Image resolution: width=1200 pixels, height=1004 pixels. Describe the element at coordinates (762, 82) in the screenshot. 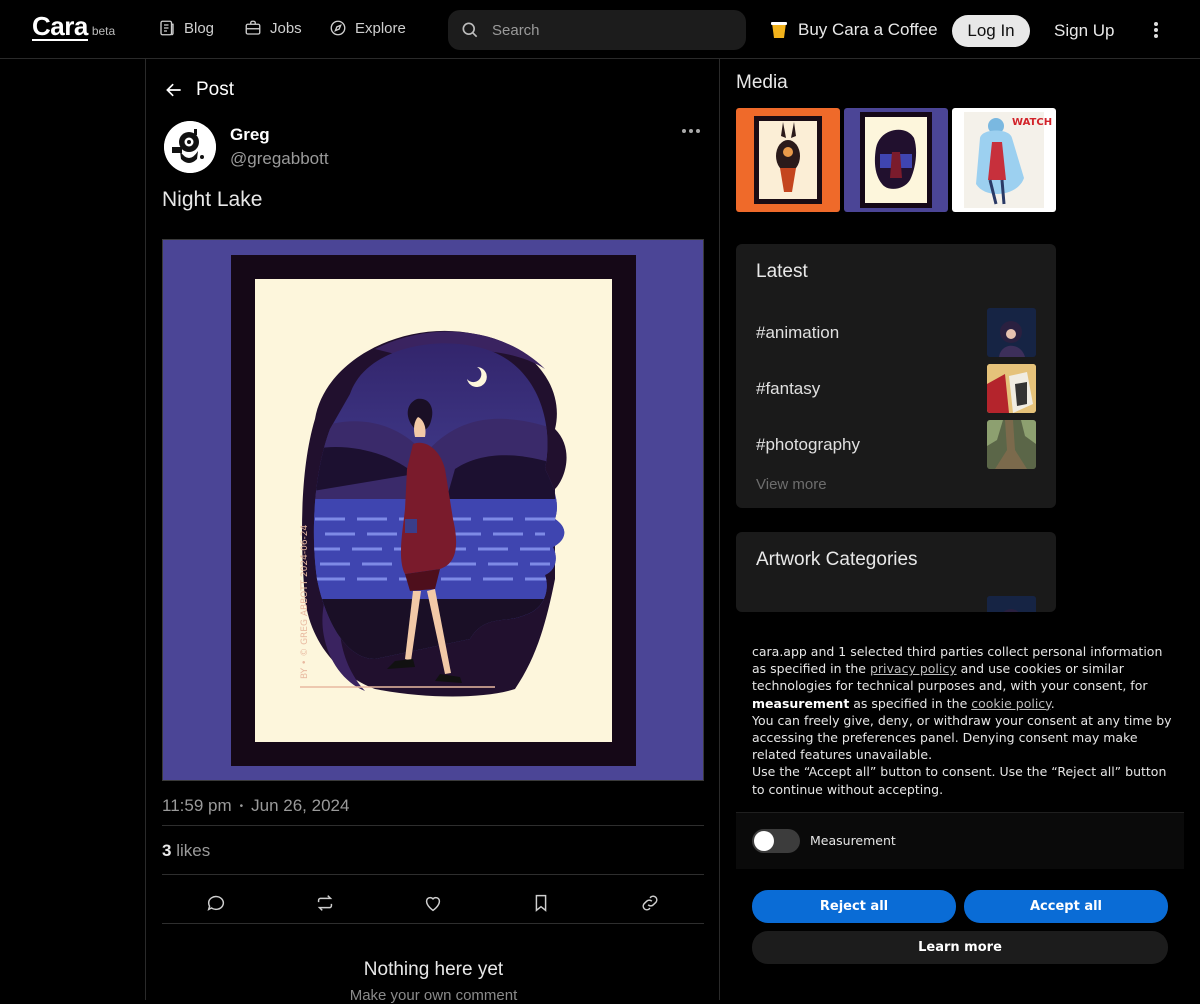

I see `media-heading: Media` at that location.